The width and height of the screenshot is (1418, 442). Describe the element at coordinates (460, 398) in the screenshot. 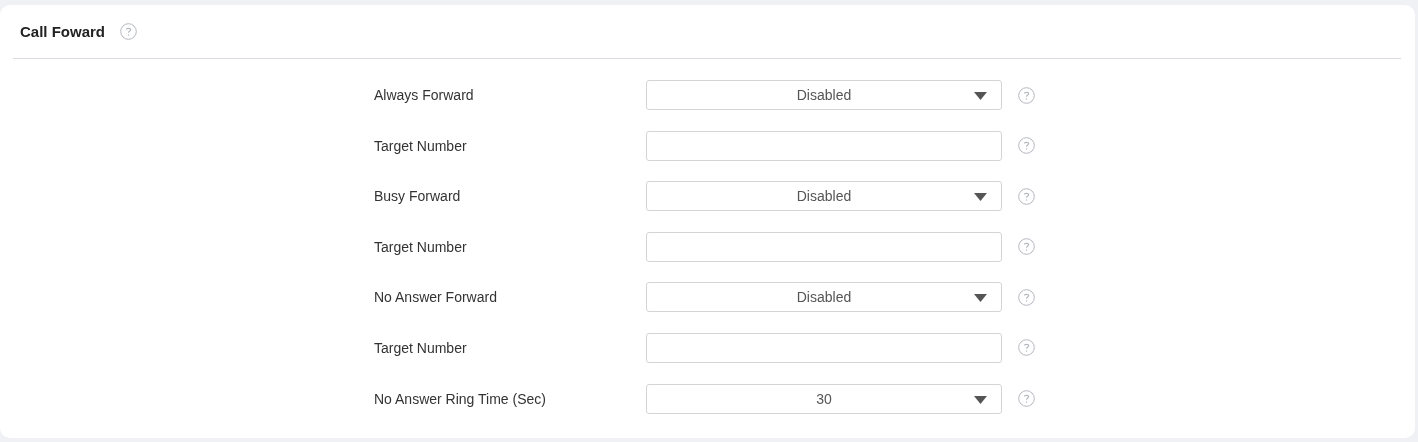

I see `field-label: No Answer Ring Time (Sec)` at that location.